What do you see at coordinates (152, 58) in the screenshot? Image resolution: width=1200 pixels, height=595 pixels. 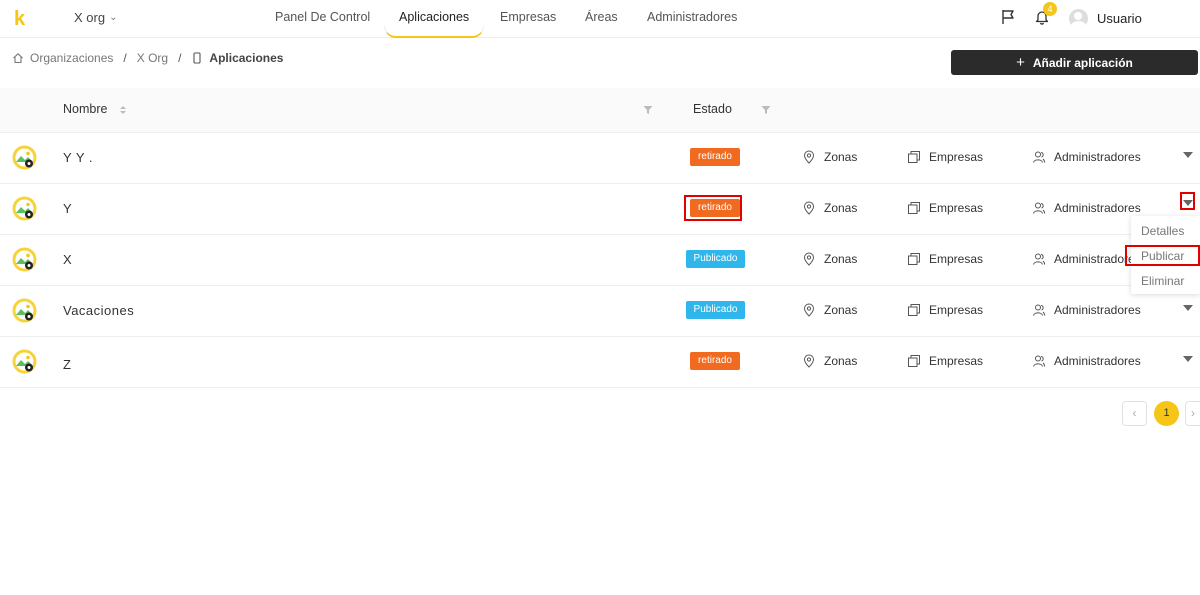 I see `breadcrumb-org: X Org` at bounding box center [152, 58].